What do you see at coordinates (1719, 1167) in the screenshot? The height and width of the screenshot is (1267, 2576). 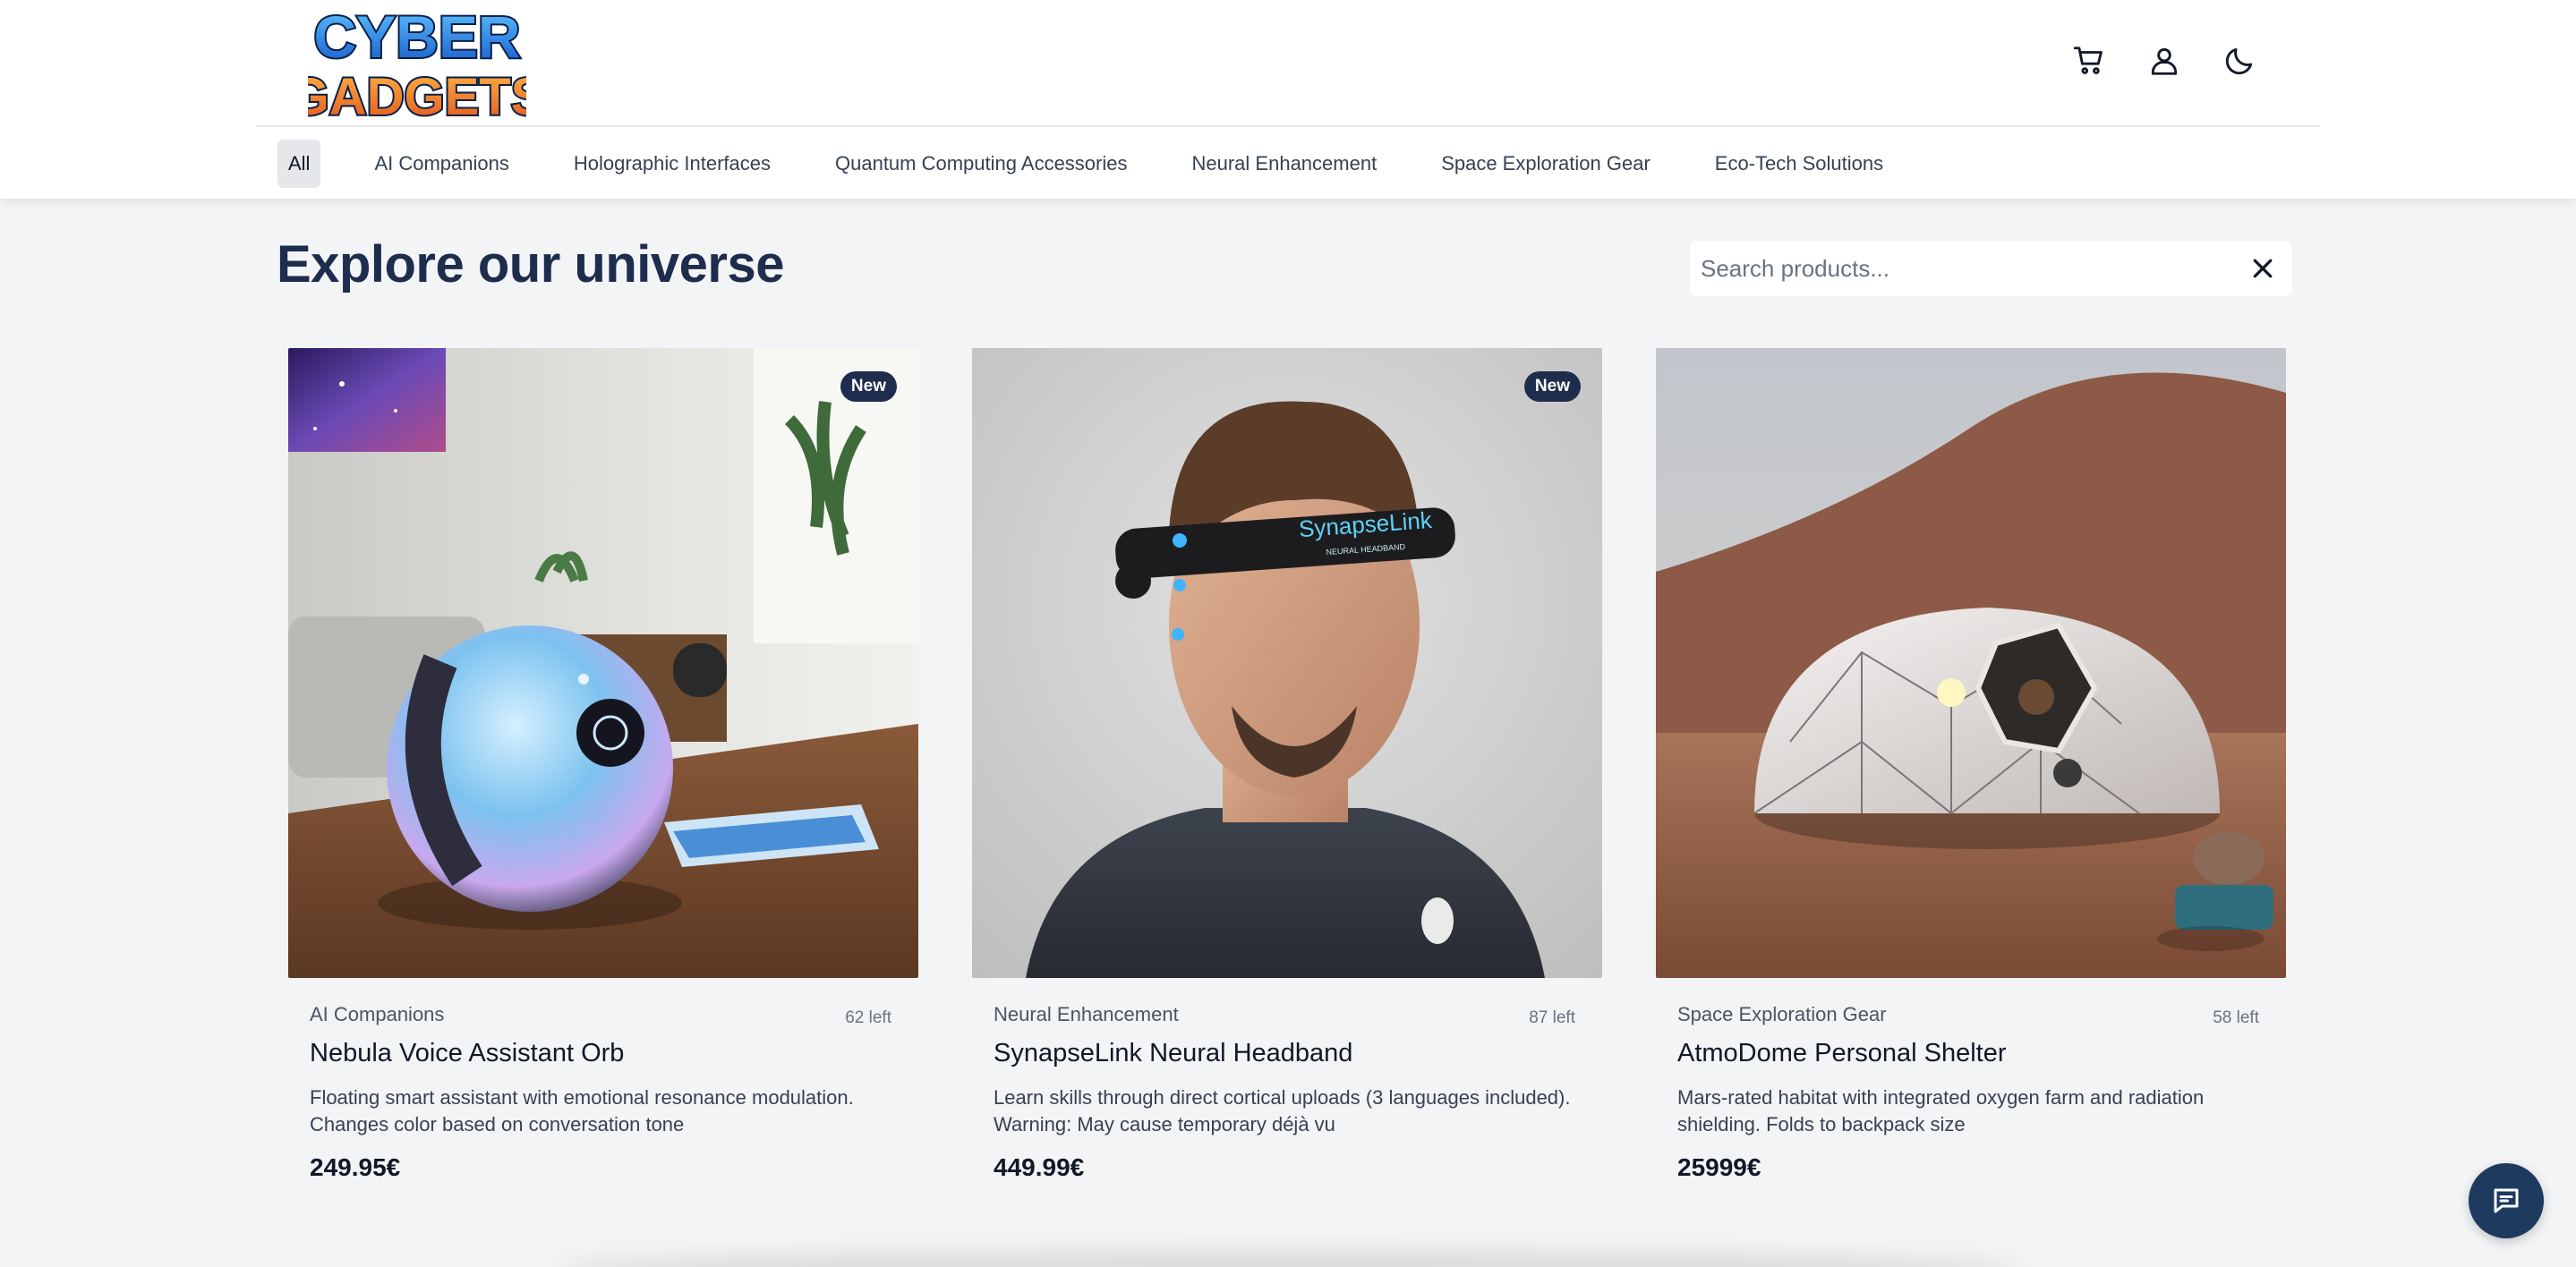 I see `product-price: 25999€` at bounding box center [1719, 1167].